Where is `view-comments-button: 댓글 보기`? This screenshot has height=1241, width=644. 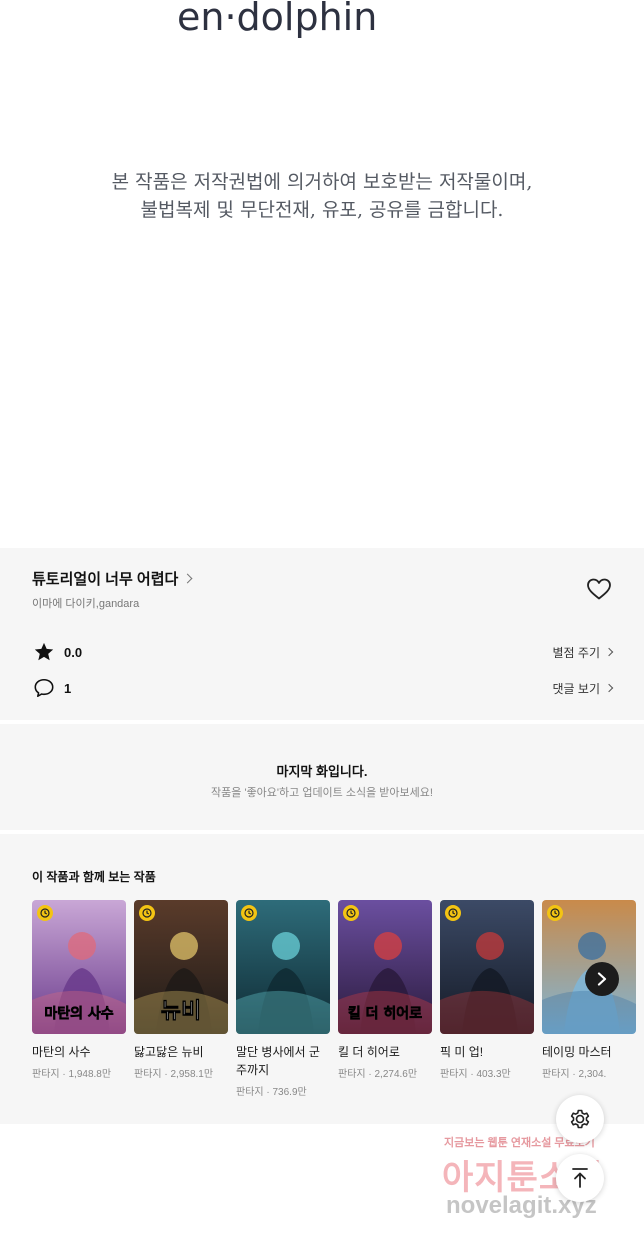
view-comments-button: 댓글 보기 is located at coordinates (583, 688).